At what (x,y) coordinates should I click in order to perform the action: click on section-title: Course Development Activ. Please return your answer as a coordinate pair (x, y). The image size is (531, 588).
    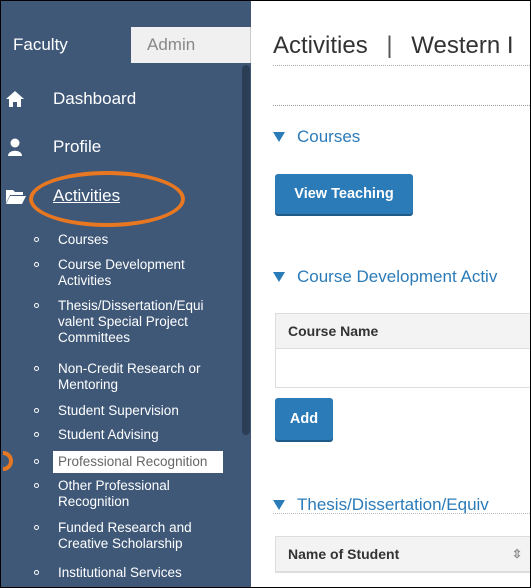
    Looking at the image, I should click on (397, 276).